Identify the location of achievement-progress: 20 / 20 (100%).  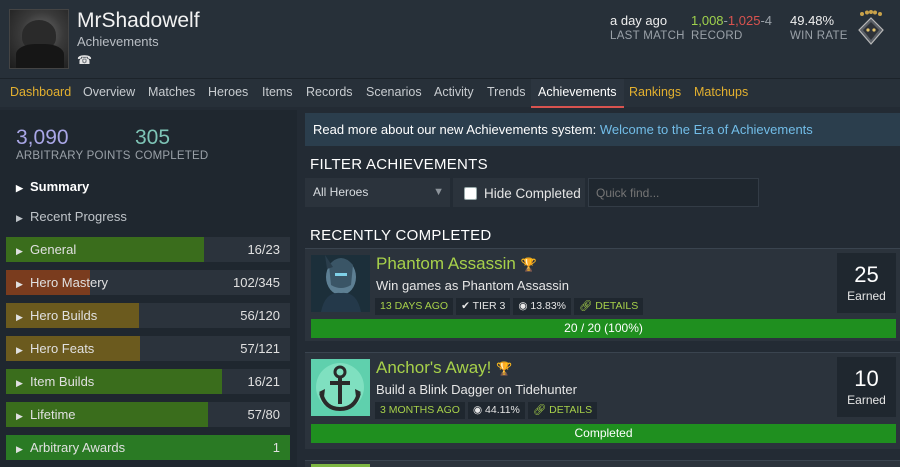
(603, 328).